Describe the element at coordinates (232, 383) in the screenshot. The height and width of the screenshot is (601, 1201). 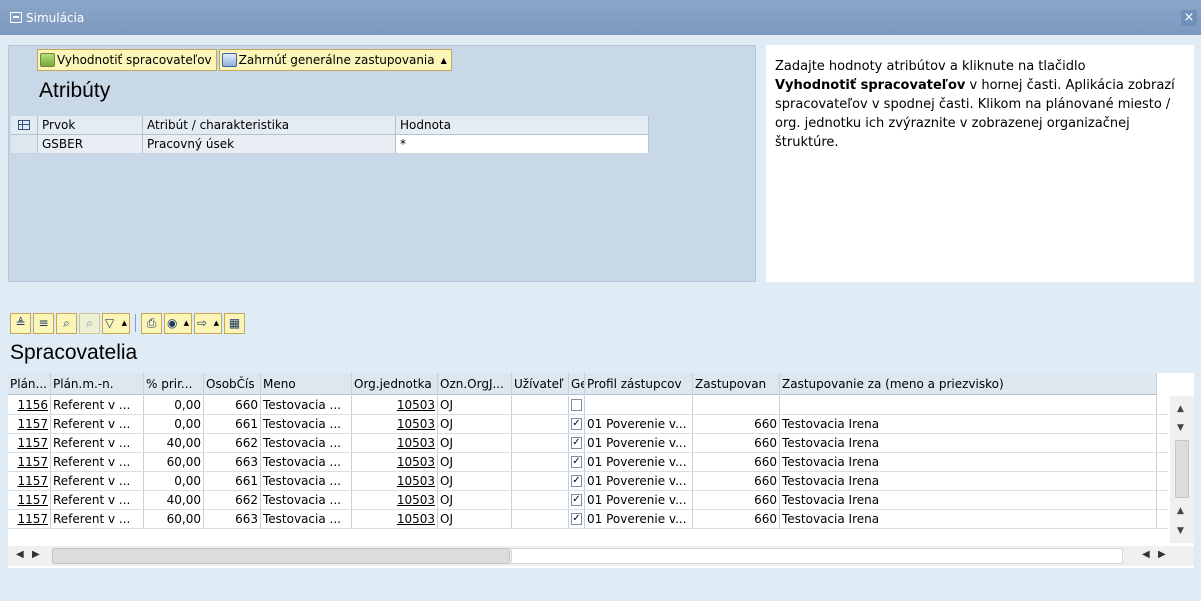
I see `column-header-osob: OsobČís` at that location.